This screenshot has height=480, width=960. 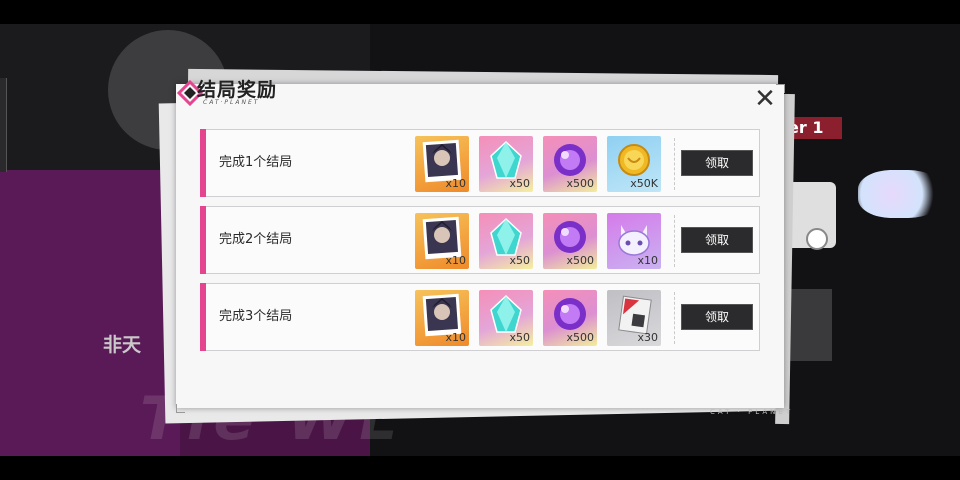 What do you see at coordinates (634, 318) in the screenshot?
I see `reward-item: x30` at bounding box center [634, 318].